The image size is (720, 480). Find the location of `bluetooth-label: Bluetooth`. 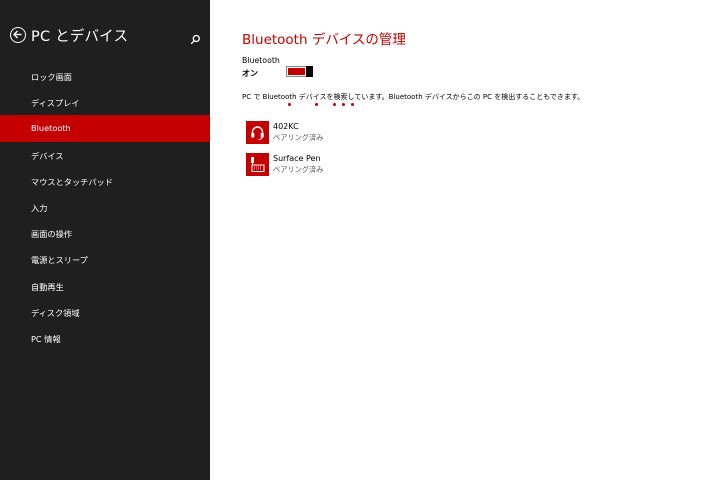

bluetooth-label: Bluetooth is located at coordinates (261, 60).